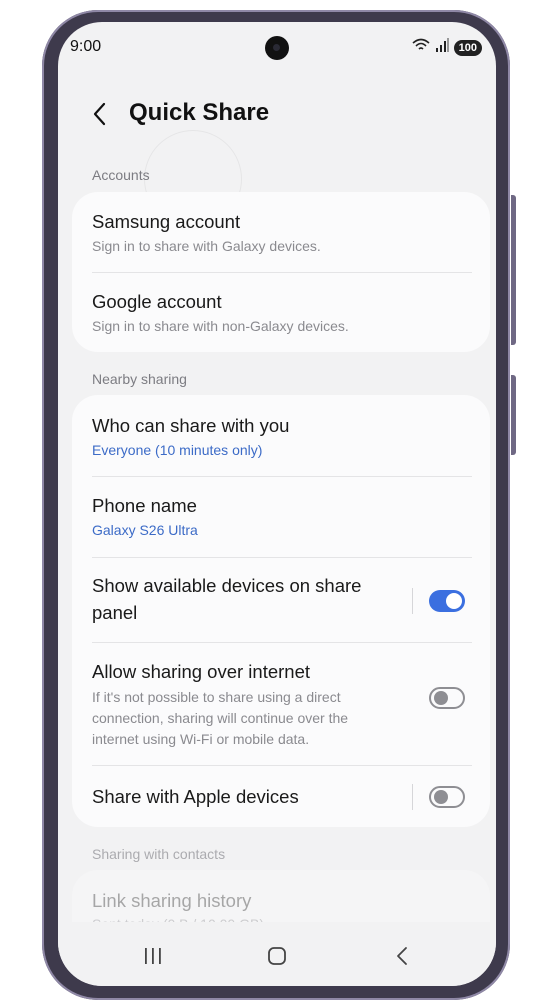 The width and height of the screenshot is (558, 1008). Describe the element at coordinates (206, 246) in the screenshot. I see `samsung-account-subtitle: Sign in to share with Galaxy devices.` at that location.